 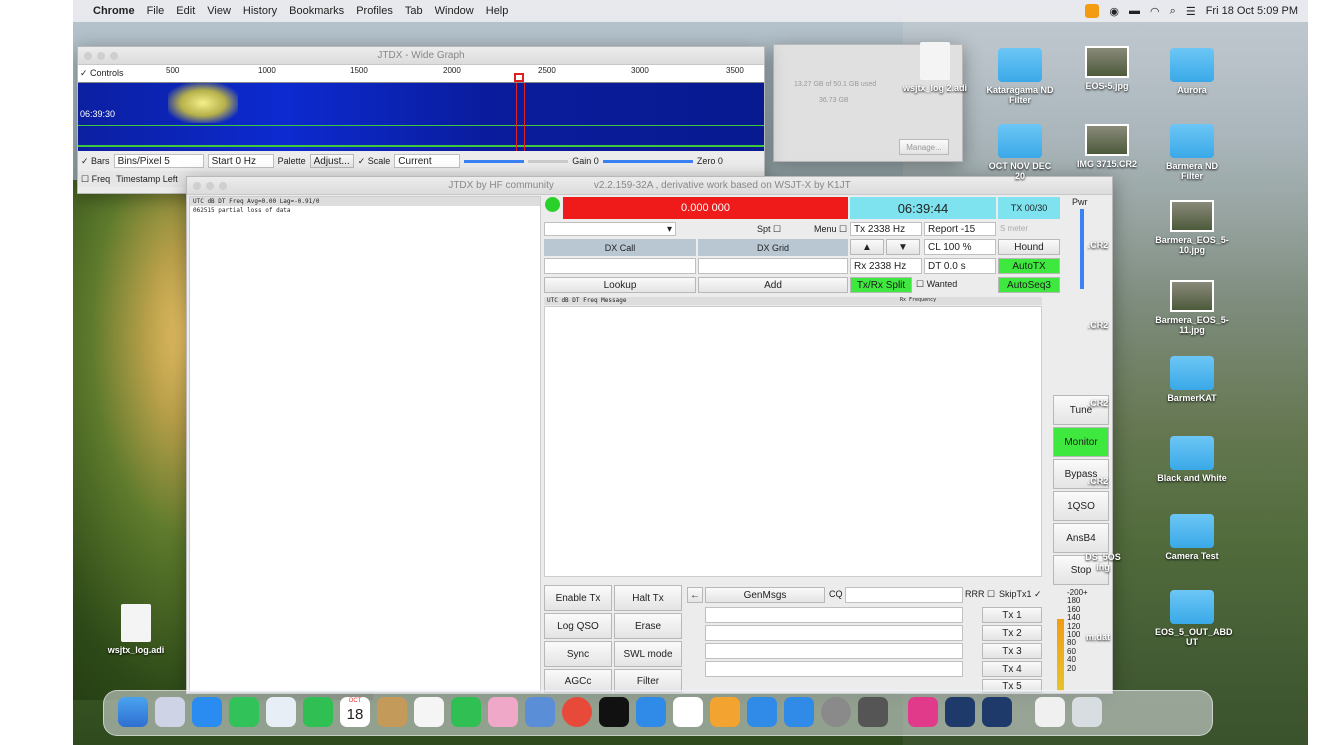 What do you see at coordinates (1192, 307) in the screenshot?
I see `desktop-image: Barmera_EOS_5-11.jpg` at bounding box center [1192, 307].